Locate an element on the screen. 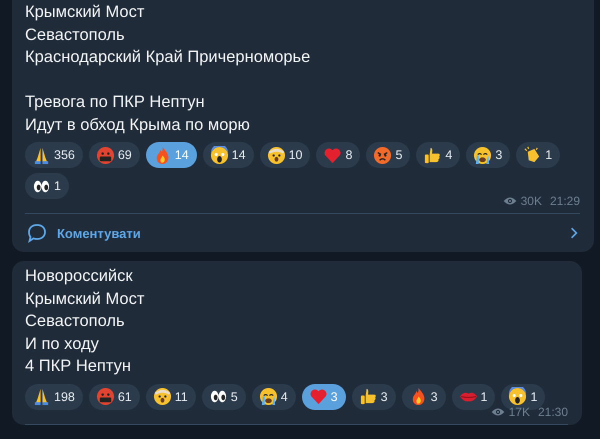 The image size is (600, 439). message-text: Тревога по ПКР Нептун Идут в обход Крыма по морю is located at coordinates (138, 114).